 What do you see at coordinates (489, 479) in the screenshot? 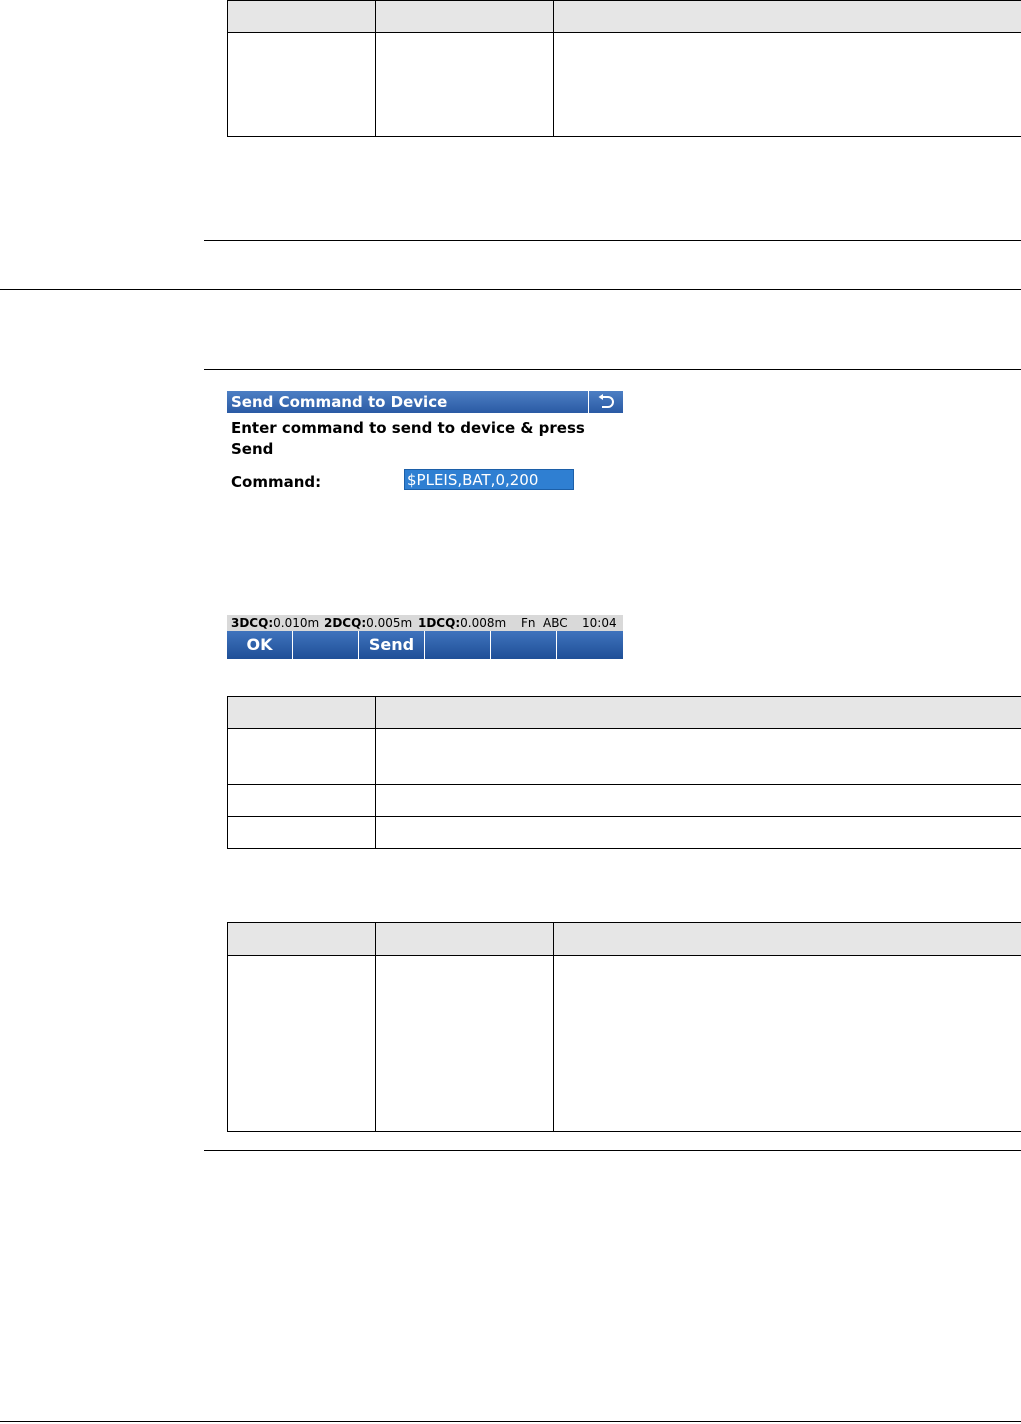
I see `command-input: $PLEIS,BAT,0,200` at bounding box center [489, 479].